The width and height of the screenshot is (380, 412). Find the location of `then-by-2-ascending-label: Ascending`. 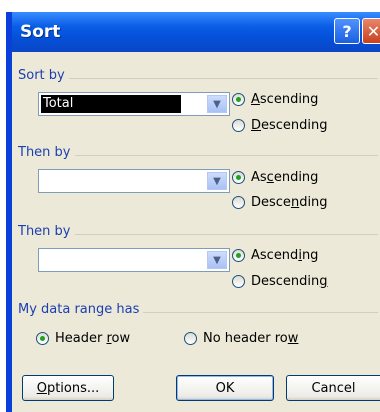

then-by-2-ascending-label: Ascending is located at coordinates (285, 255).